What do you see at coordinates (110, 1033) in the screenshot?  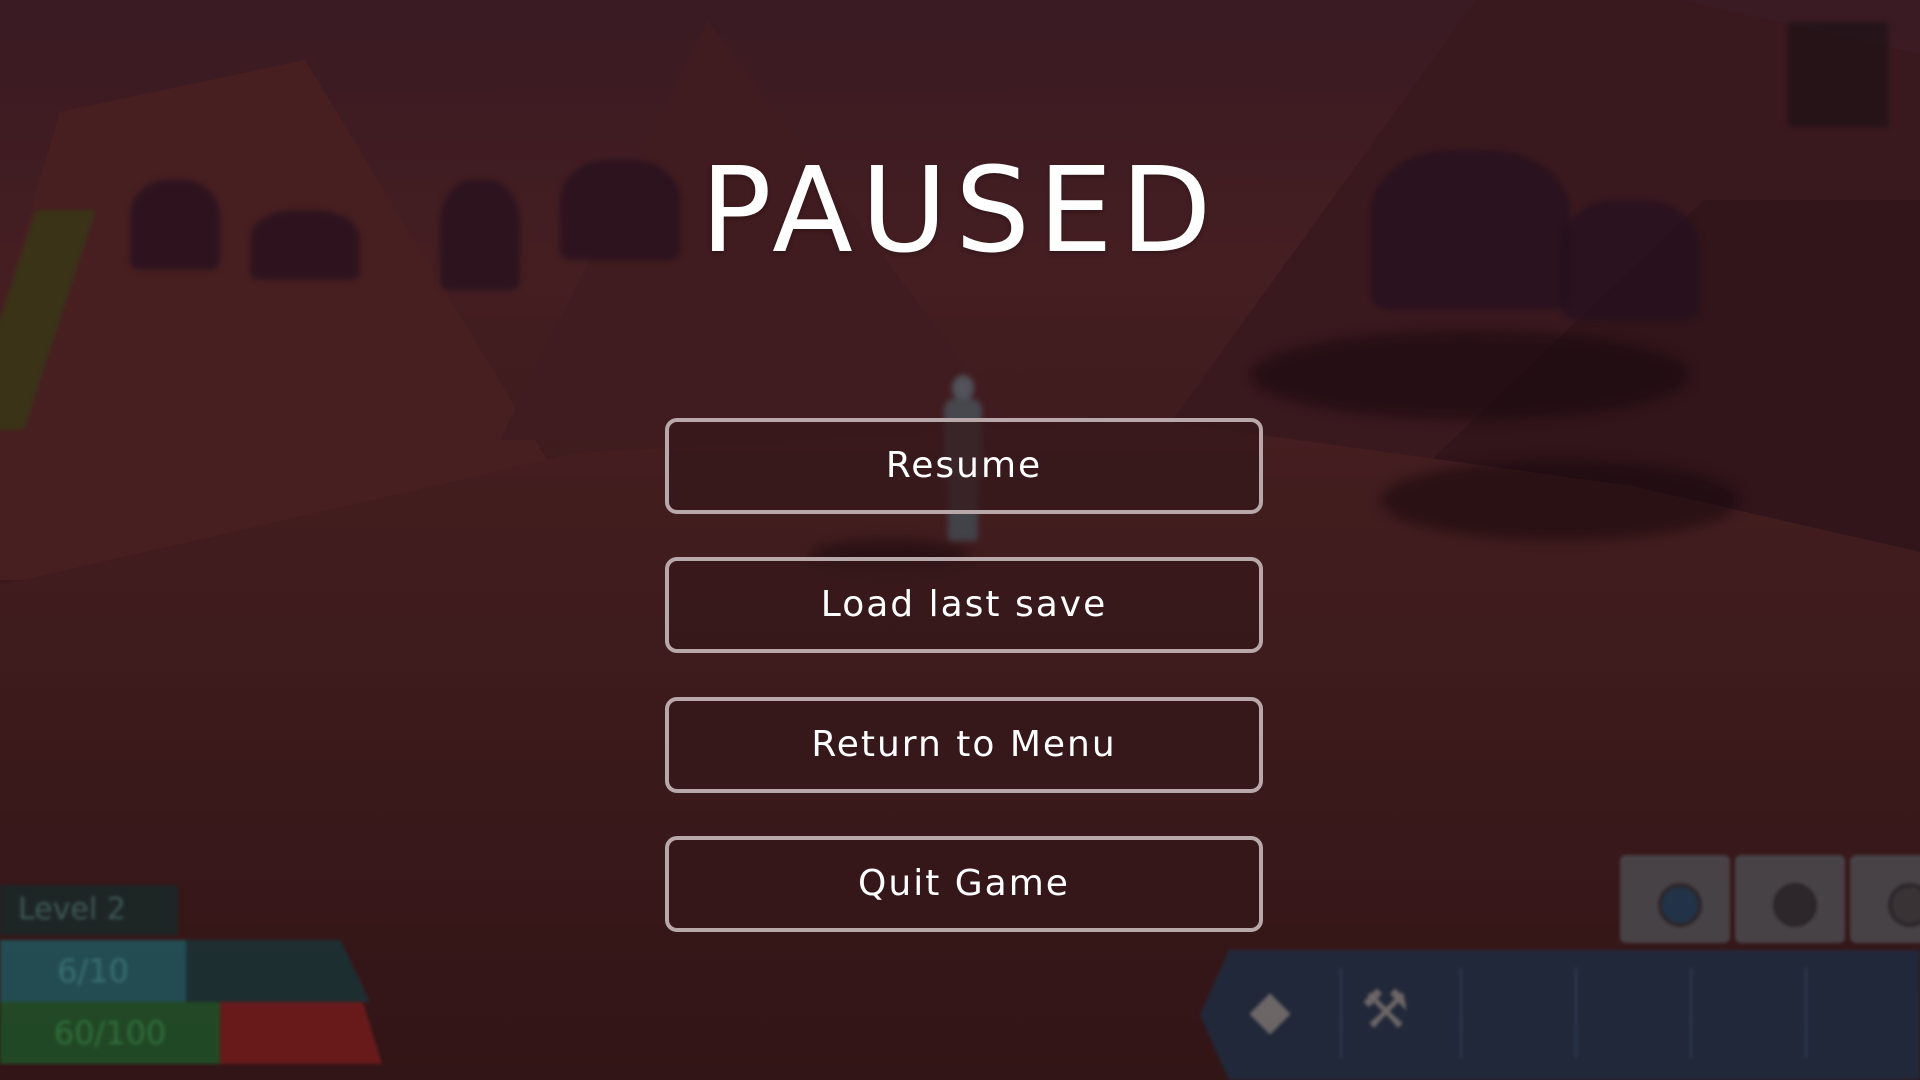 I see `health-bar: 60/100` at bounding box center [110, 1033].